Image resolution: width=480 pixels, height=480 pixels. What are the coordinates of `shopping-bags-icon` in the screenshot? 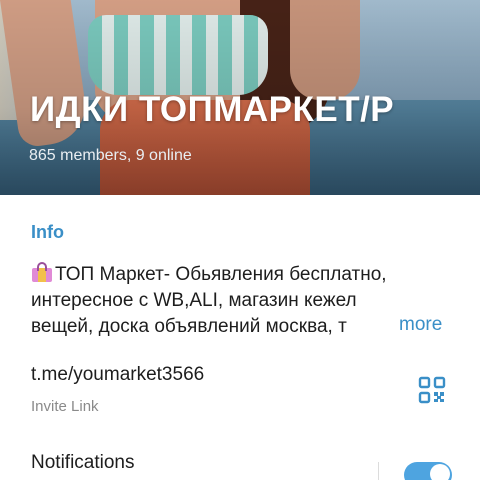 It's located at (42, 272).